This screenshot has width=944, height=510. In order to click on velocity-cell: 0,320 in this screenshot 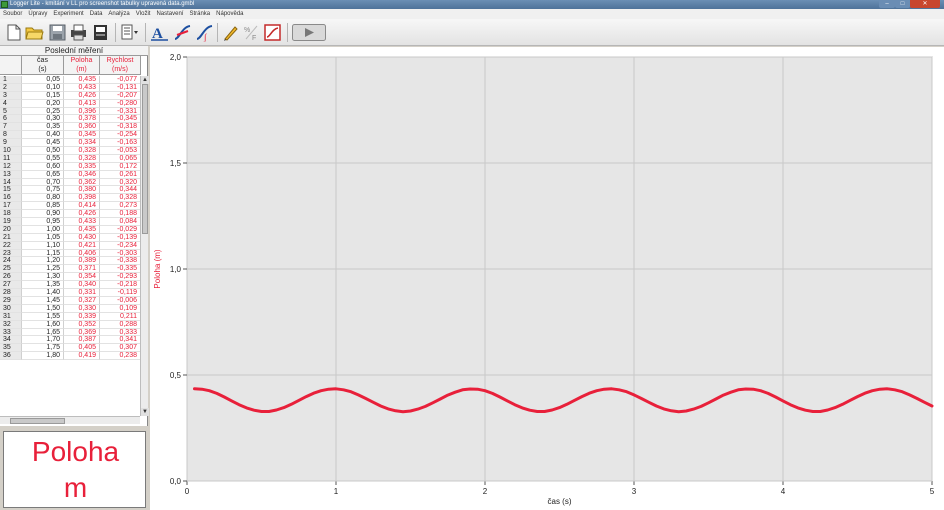, I will do `click(120, 182)`.